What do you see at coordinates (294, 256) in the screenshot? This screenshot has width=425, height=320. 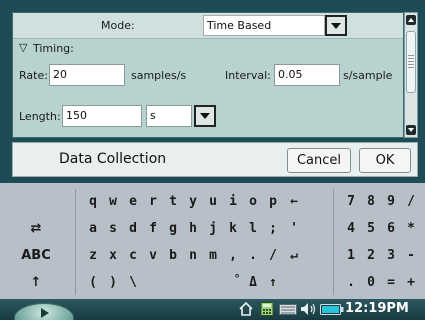 I see `enter-key: ↵` at bounding box center [294, 256].